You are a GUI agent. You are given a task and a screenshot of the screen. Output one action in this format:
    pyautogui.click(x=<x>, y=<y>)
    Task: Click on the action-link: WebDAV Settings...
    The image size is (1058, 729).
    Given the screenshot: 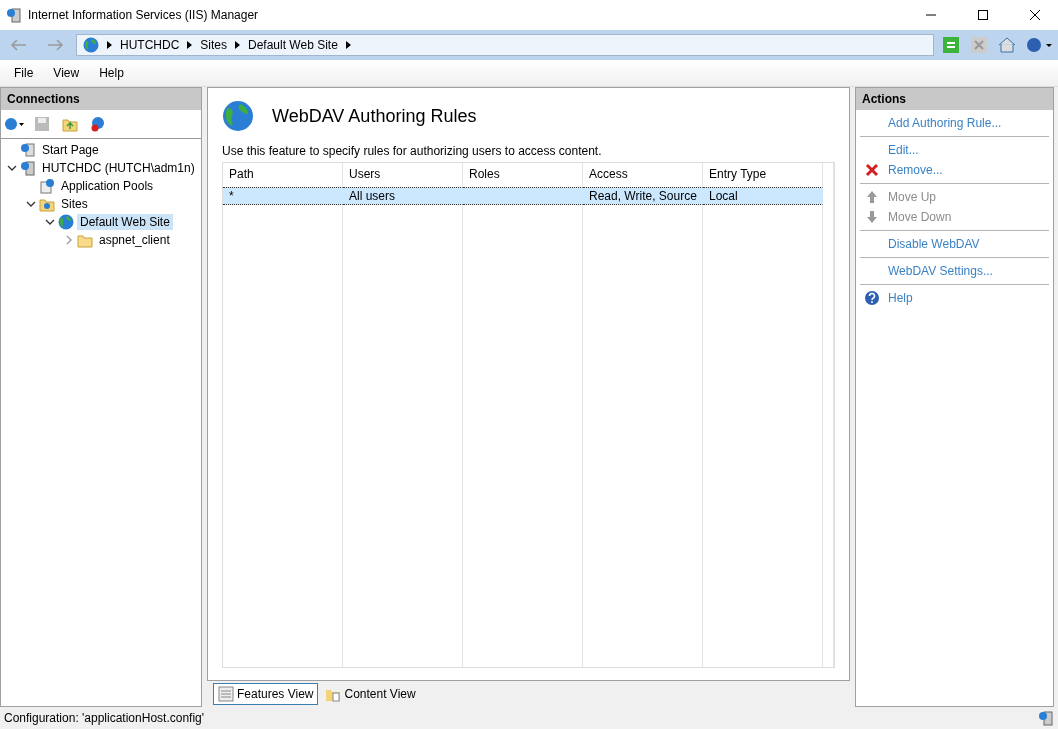 What is the action you would take?
    pyautogui.click(x=940, y=271)
    